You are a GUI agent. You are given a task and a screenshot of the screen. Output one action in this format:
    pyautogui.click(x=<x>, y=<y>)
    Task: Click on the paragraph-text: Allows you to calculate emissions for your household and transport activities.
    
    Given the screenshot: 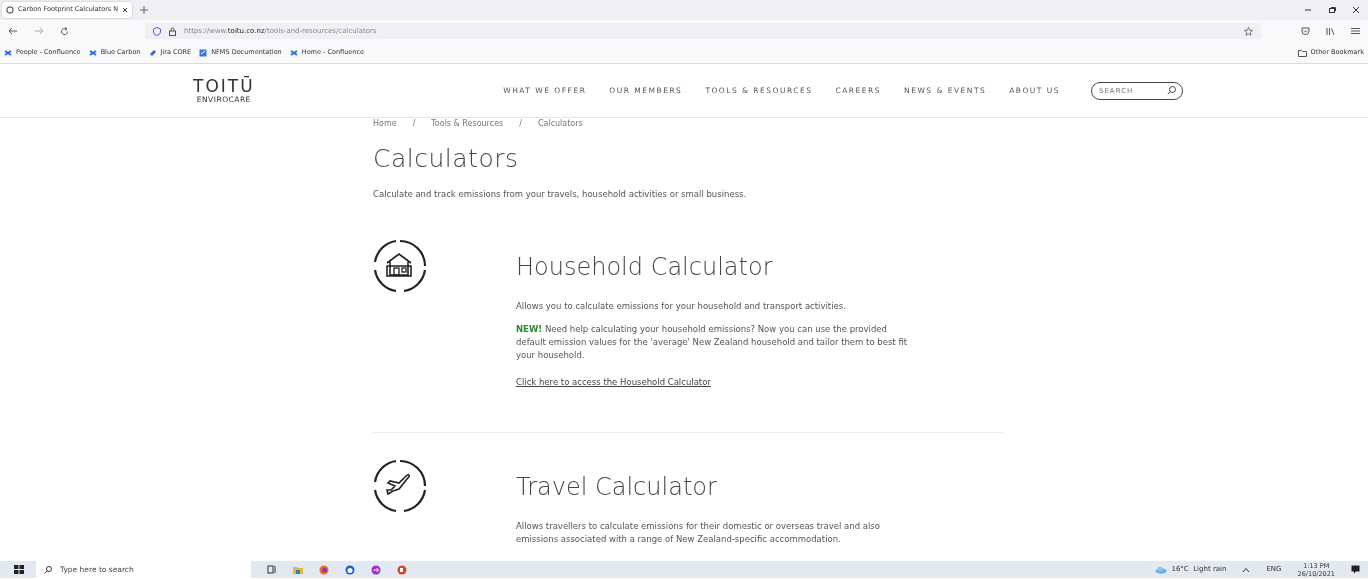 What is the action you would take?
    pyautogui.click(x=681, y=306)
    